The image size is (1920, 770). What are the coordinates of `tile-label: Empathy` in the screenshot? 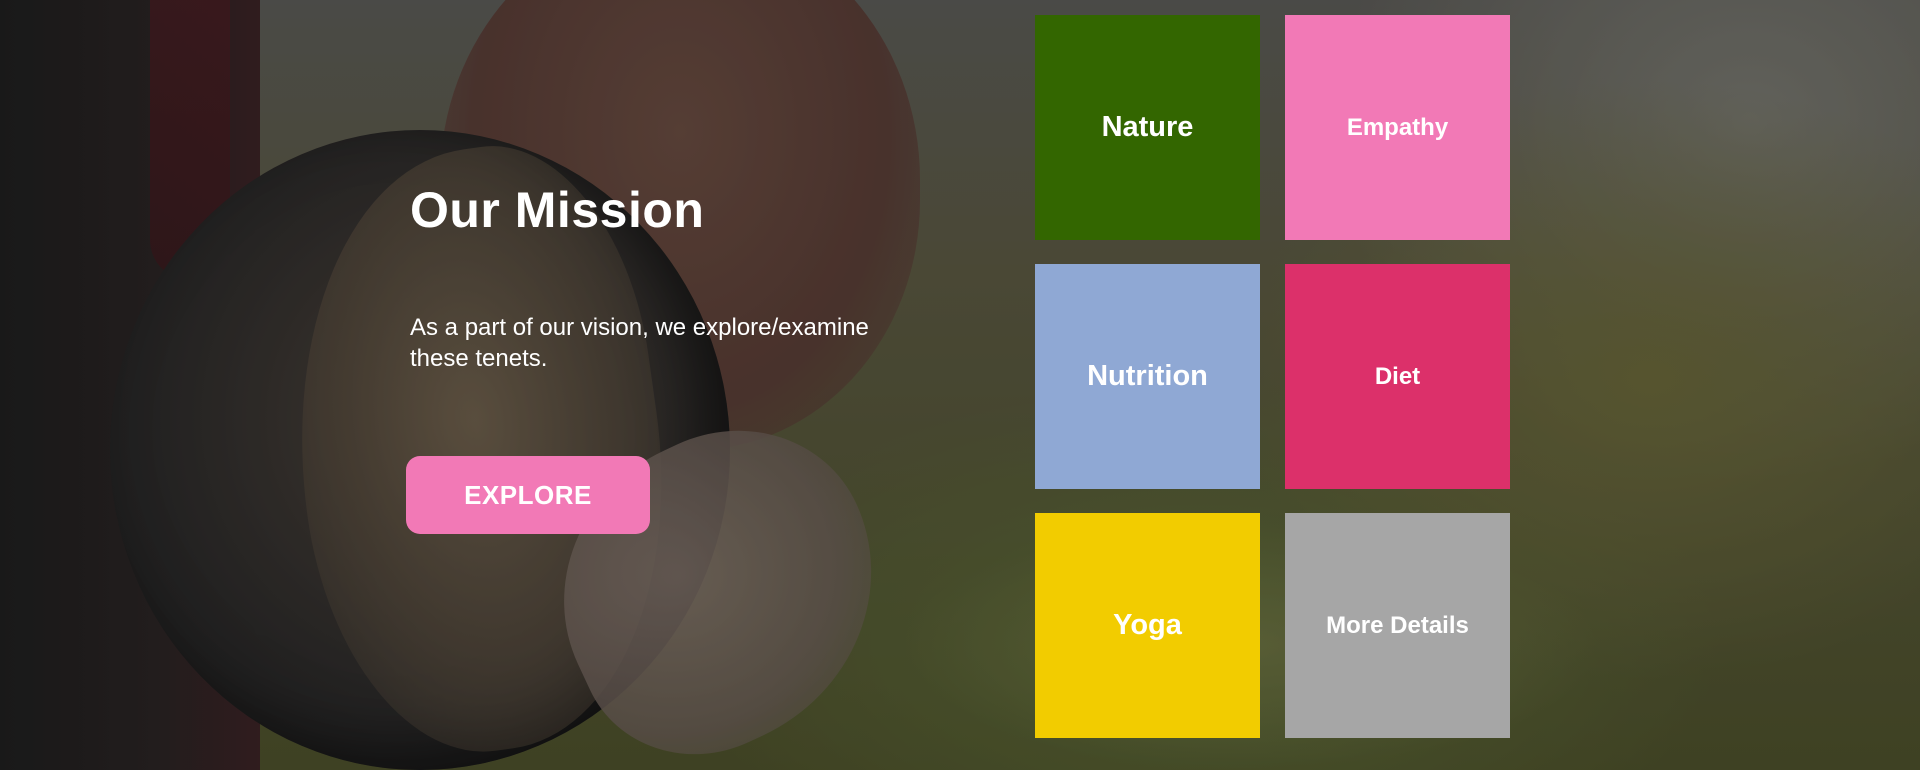 It's located at (1397, 127).